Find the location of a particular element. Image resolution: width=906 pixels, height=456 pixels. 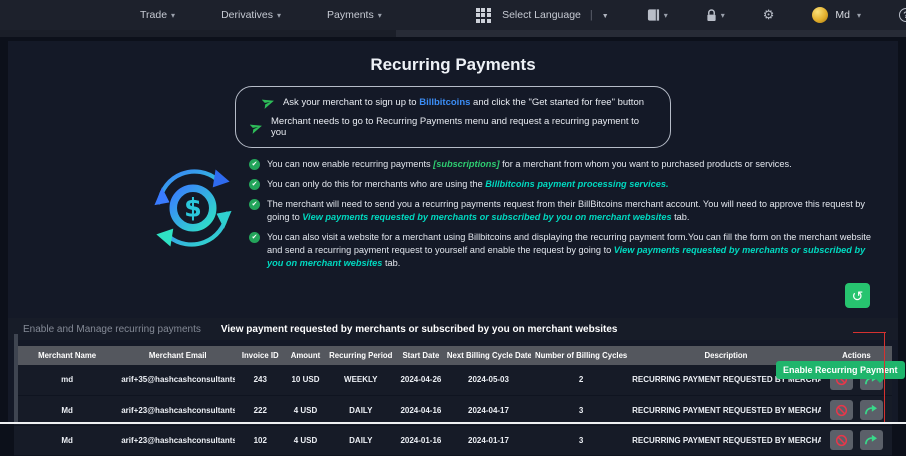

settings-button is located at coordinates (769, 15).